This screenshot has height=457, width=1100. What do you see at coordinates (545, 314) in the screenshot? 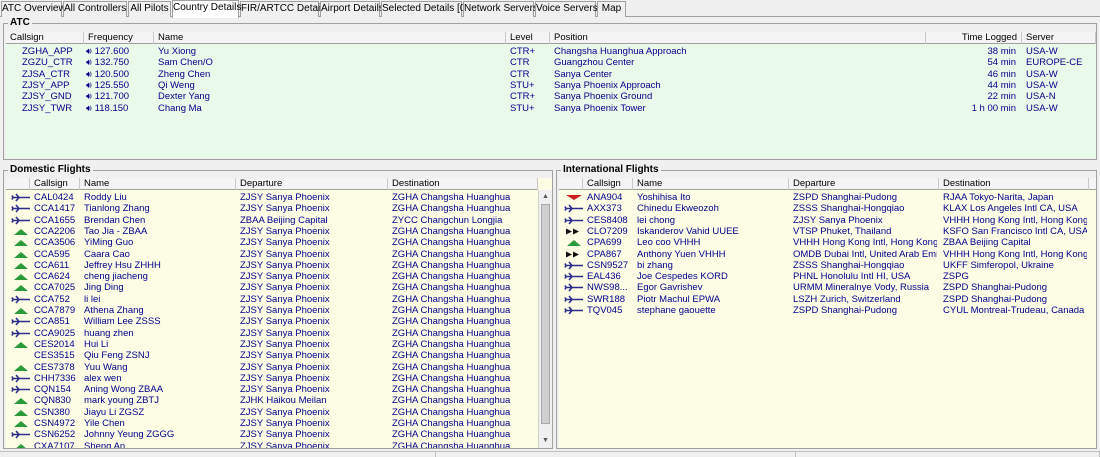
I see `scroll-thumb` at bounding box center [545, 314].